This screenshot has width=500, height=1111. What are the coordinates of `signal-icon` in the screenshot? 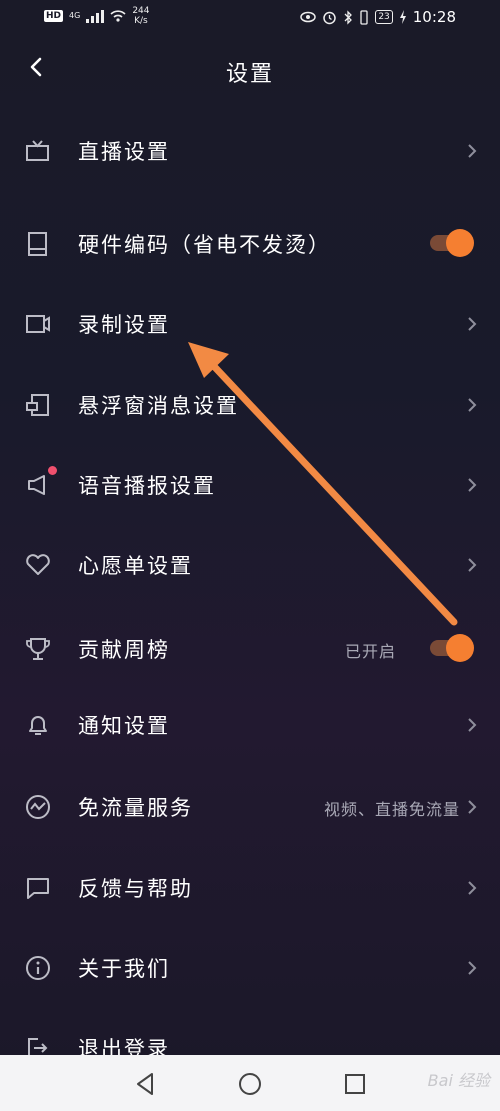 It's located at (95, 16).